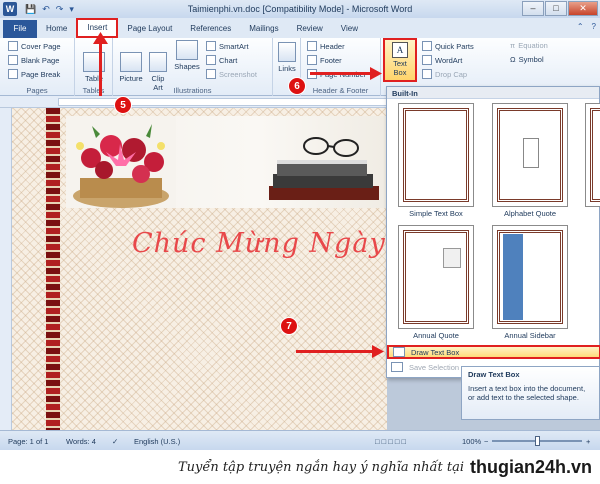 This screenshot has height=484, width=600. I want to click on close-button: ✕, so click(583, 8).